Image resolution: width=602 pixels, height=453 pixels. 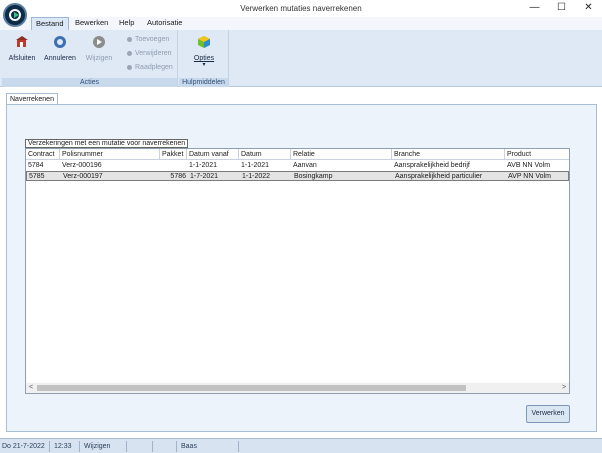 I want to click on options-cube-icon, so click(x=204, y=42).